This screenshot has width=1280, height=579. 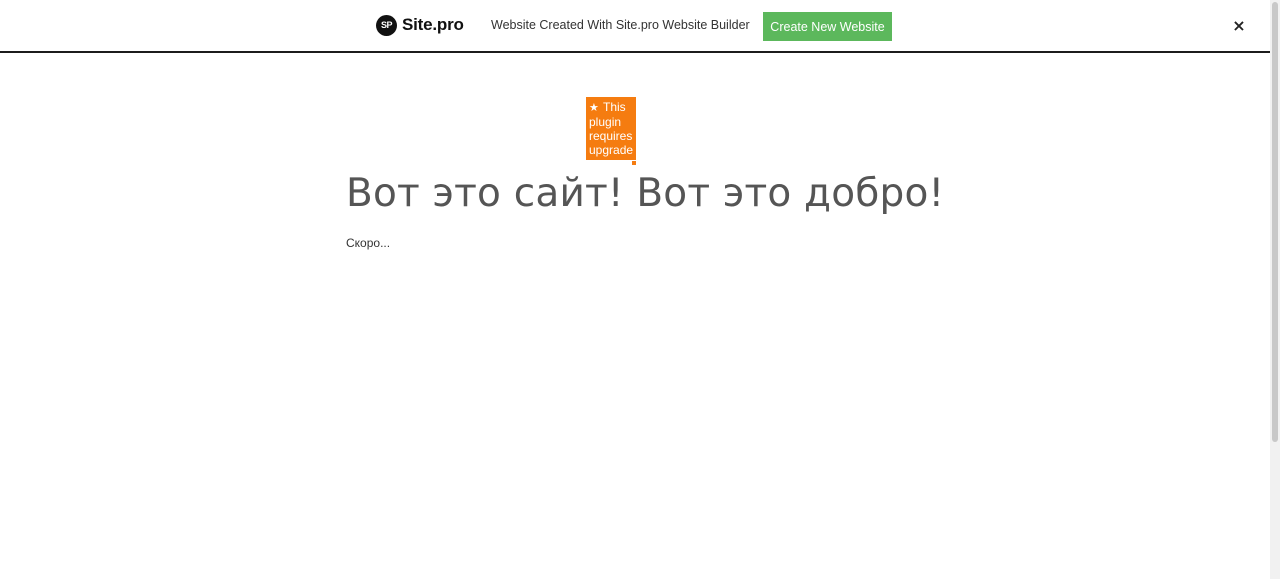 I want to click on site-pro-logo-icon: SP, so click(x=386, y=25).